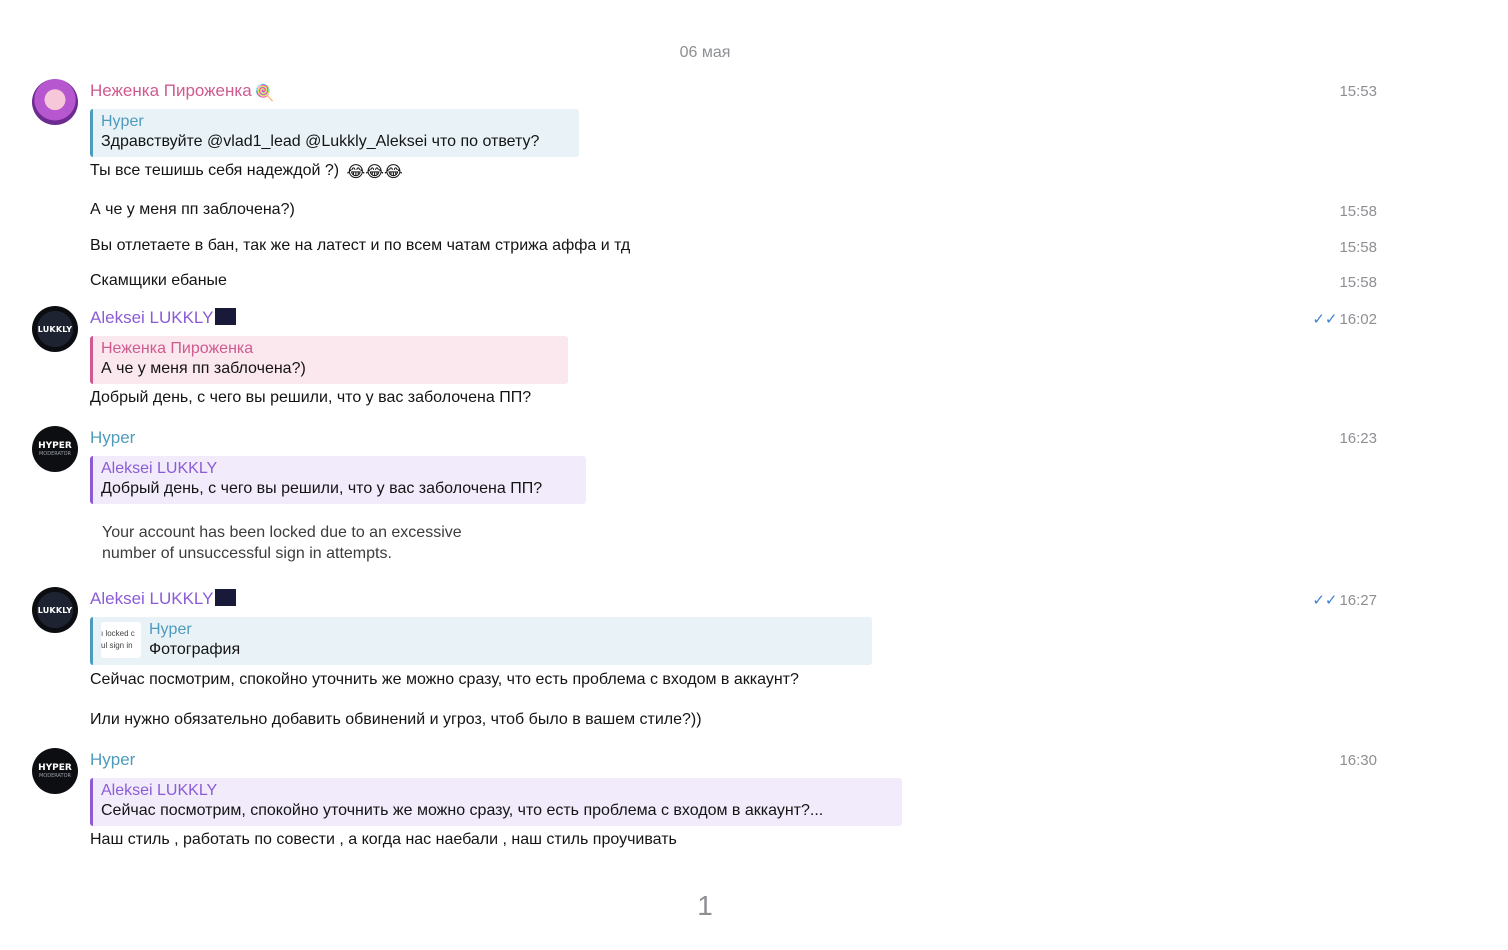  What do you see at coordinates (177, 348) in the screenshot?
I see `reply-author: Неженка Пироженка` at bounding box center [177, 348].